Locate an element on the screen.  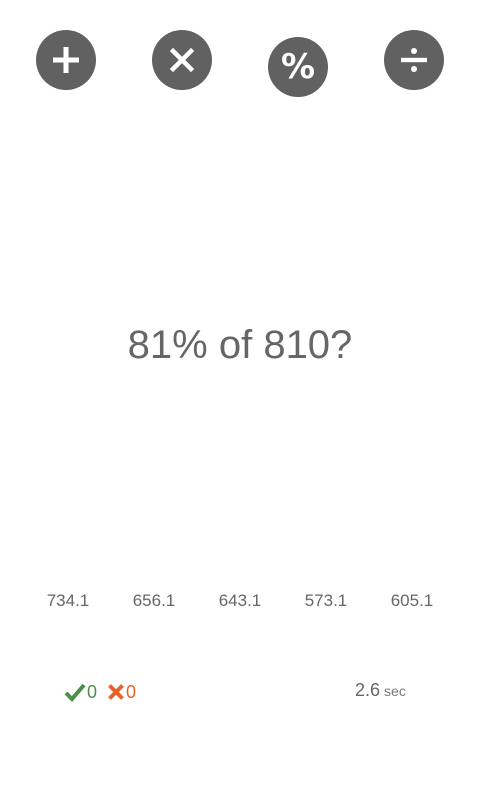
check-icon is located at coordinates (75, 692).